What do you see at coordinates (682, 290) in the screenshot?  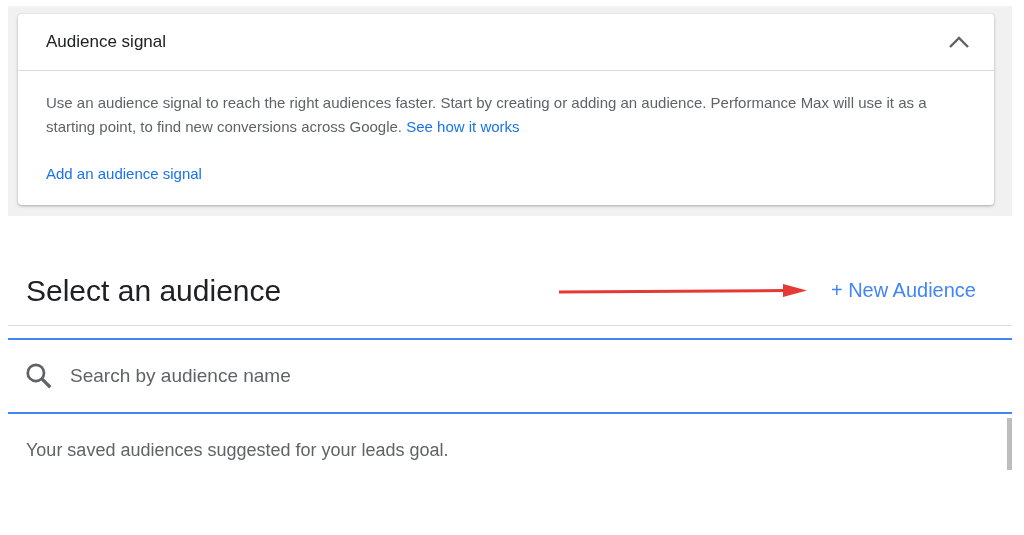 I see `arrow-icon` at bounding box center [682, 290].